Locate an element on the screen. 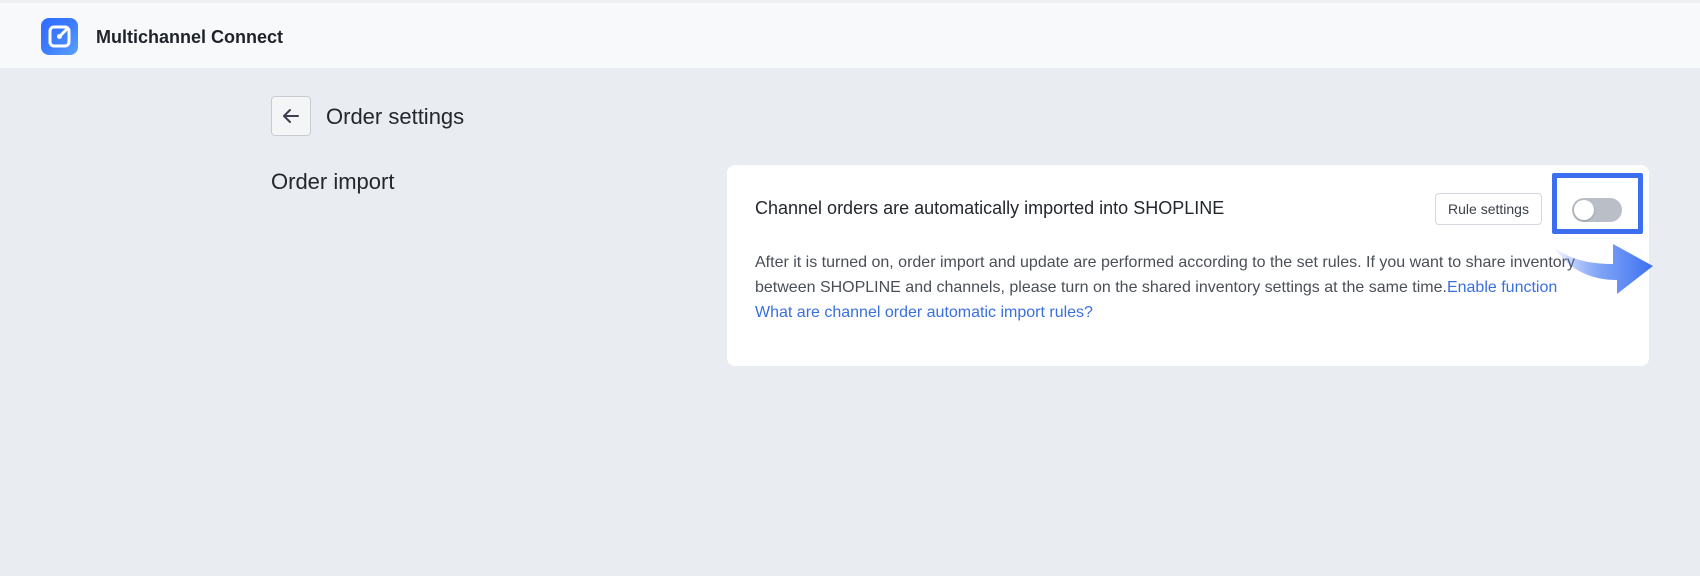  enable-function-link: Enable function is located at coordinates (1502, 287).